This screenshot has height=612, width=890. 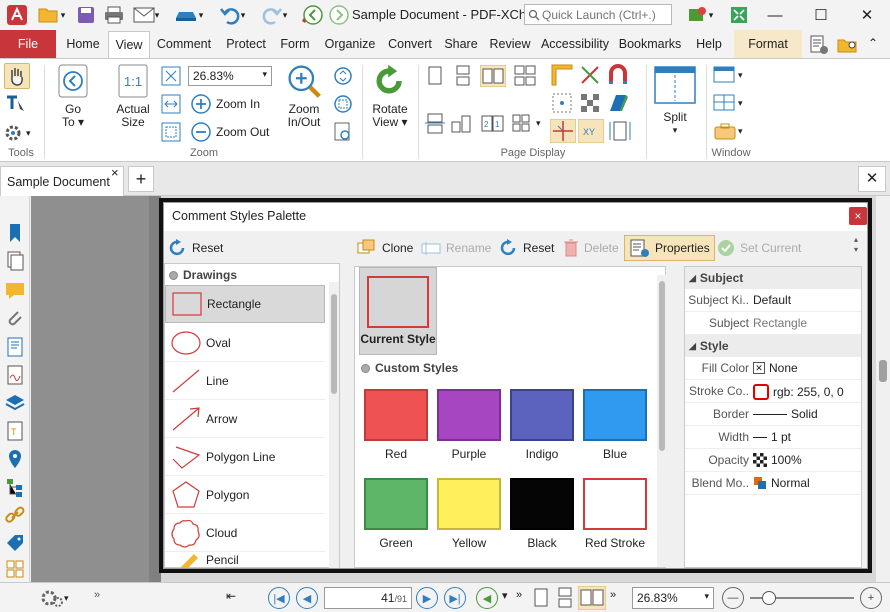 What do you see at coordinates (773, 346) in the screenshot?
I see `style-section: ◢ Style` at bounding box center [773, 346].